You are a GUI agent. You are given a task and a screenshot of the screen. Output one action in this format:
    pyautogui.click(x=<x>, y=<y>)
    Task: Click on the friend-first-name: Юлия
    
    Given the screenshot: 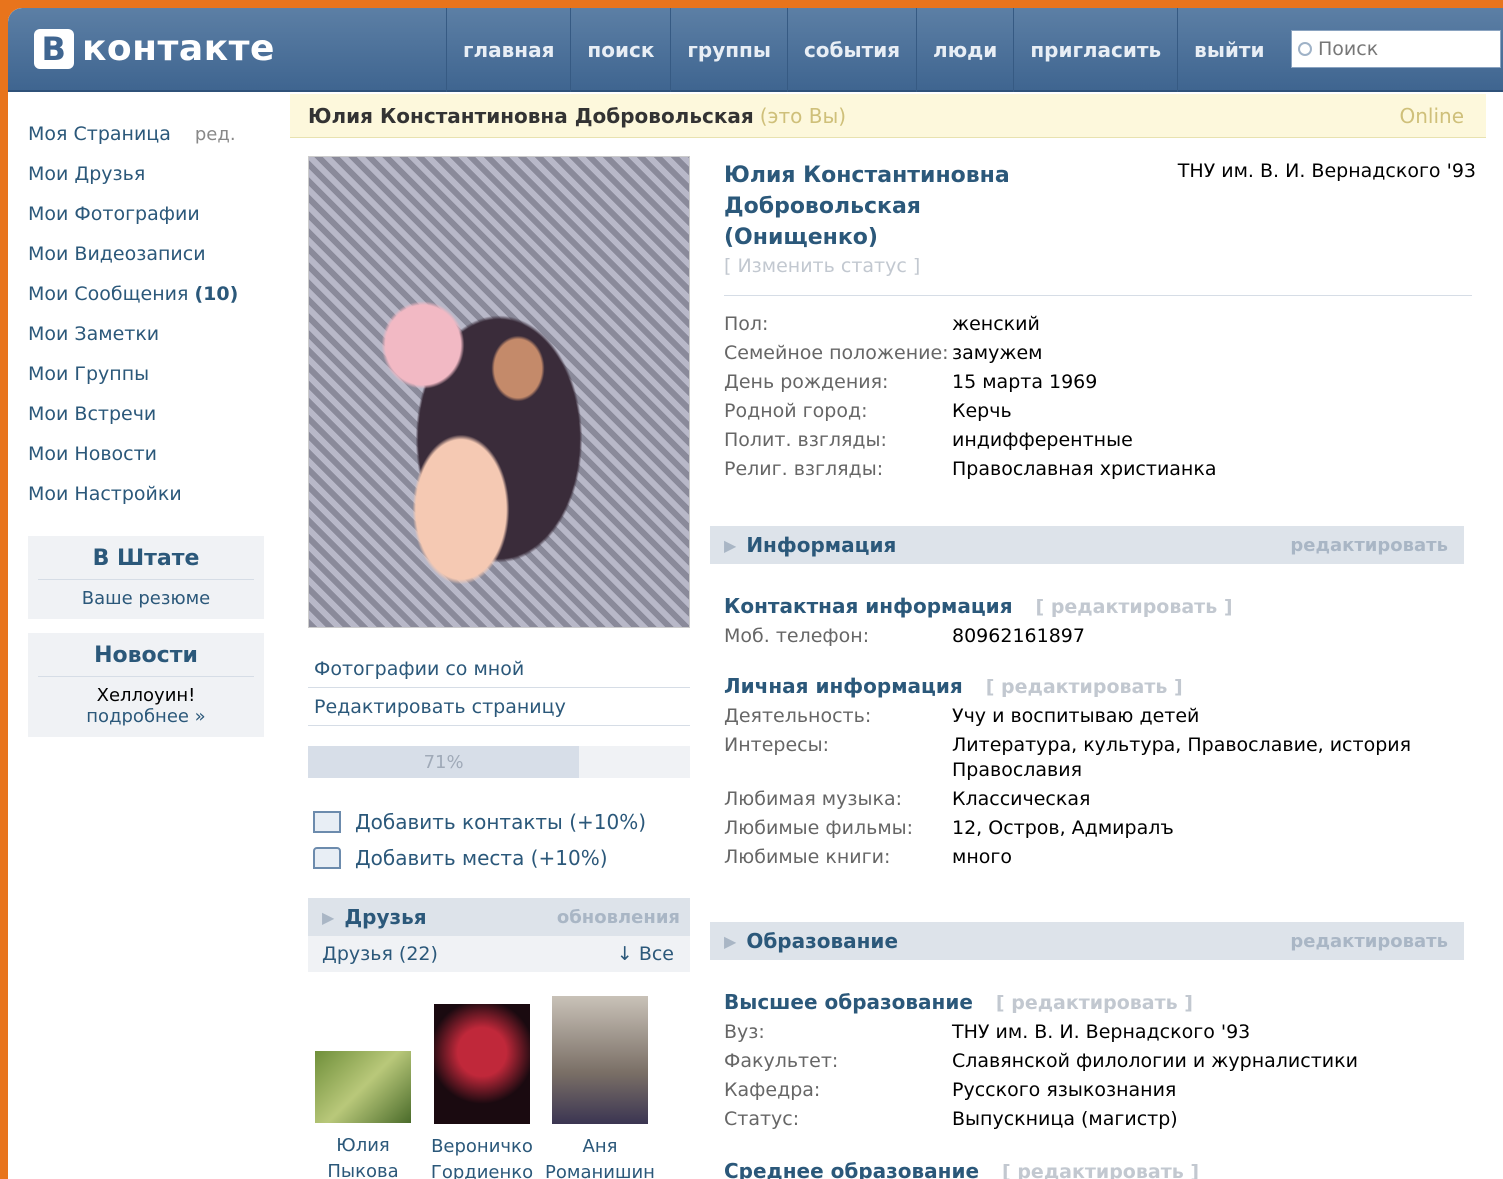 What is the action you would take?
    pyautogui.click(x=363, y=1145)
    